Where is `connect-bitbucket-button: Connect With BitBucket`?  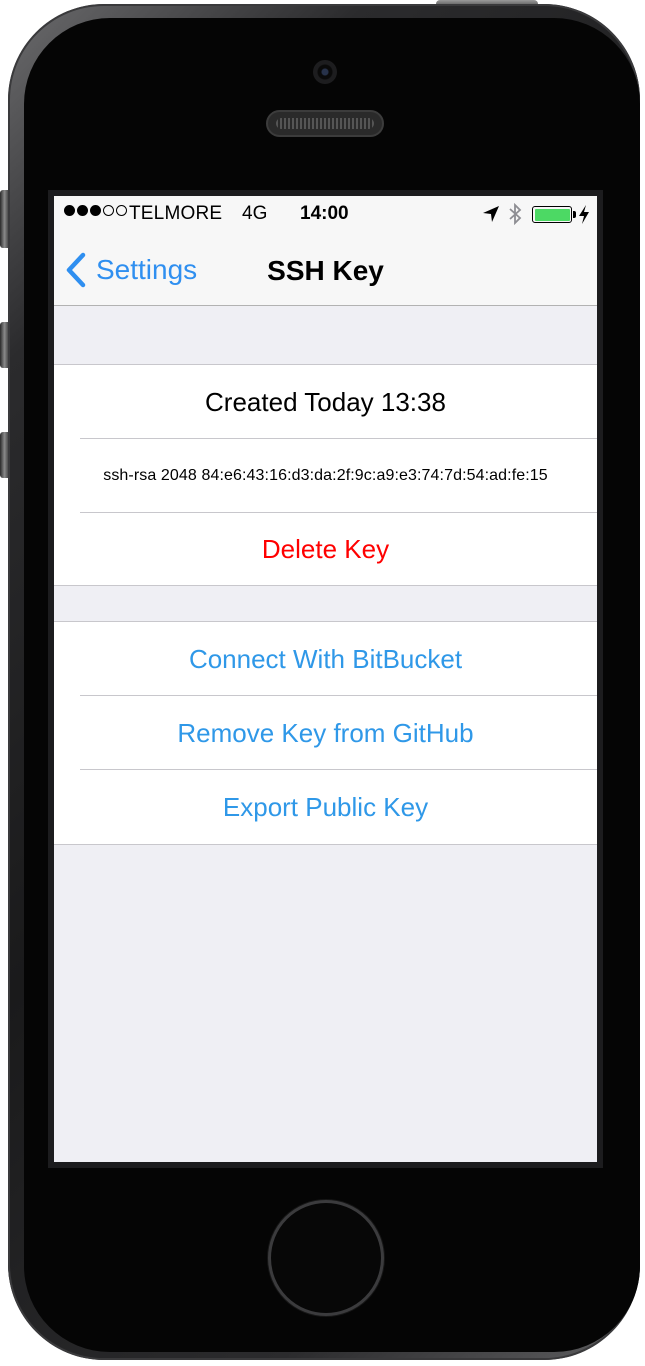 connect-bitbucket-button: Connect With BitBucket is located at coordinates (325, 659).